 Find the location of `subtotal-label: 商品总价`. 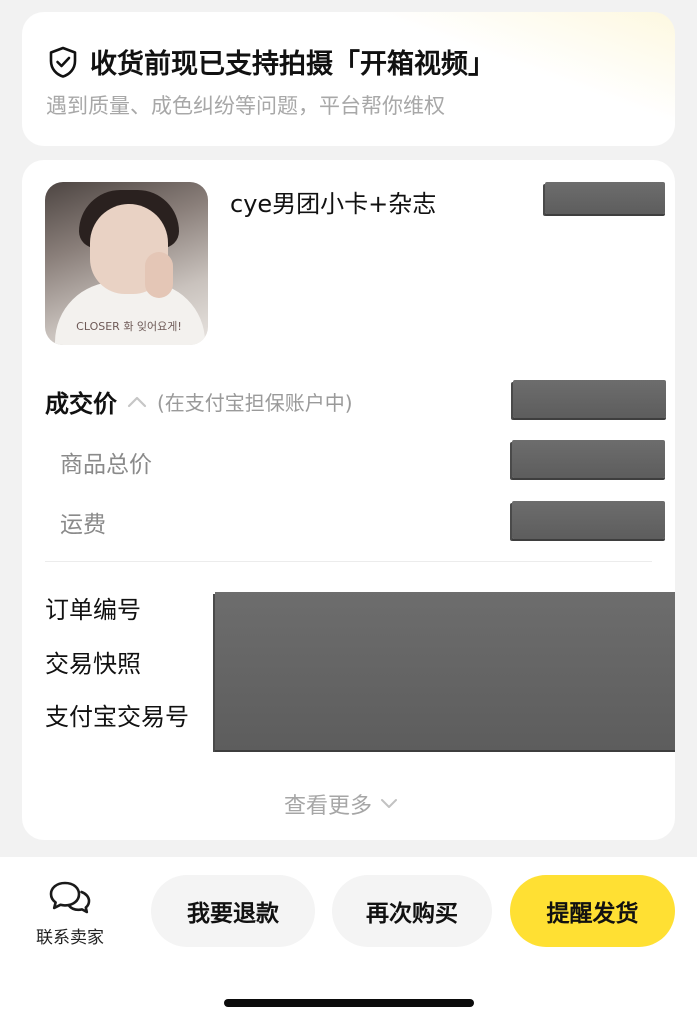

subtotal-label: 商品总价 is located at coordinates (106, 465).